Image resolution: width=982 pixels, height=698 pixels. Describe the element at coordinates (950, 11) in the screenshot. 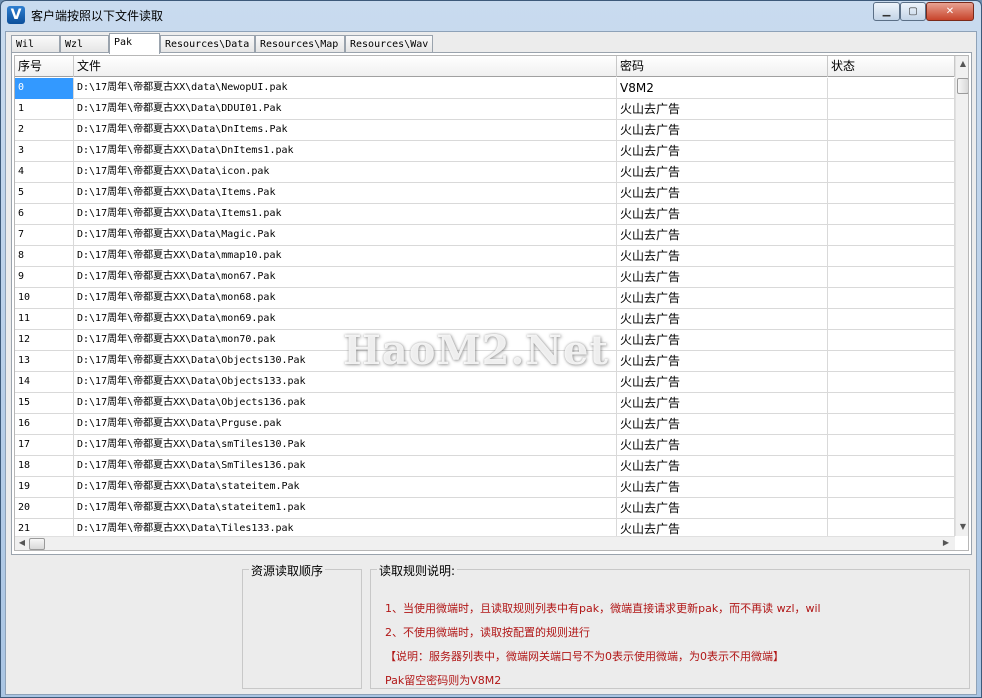

I see `close-button: ✕` at that location.